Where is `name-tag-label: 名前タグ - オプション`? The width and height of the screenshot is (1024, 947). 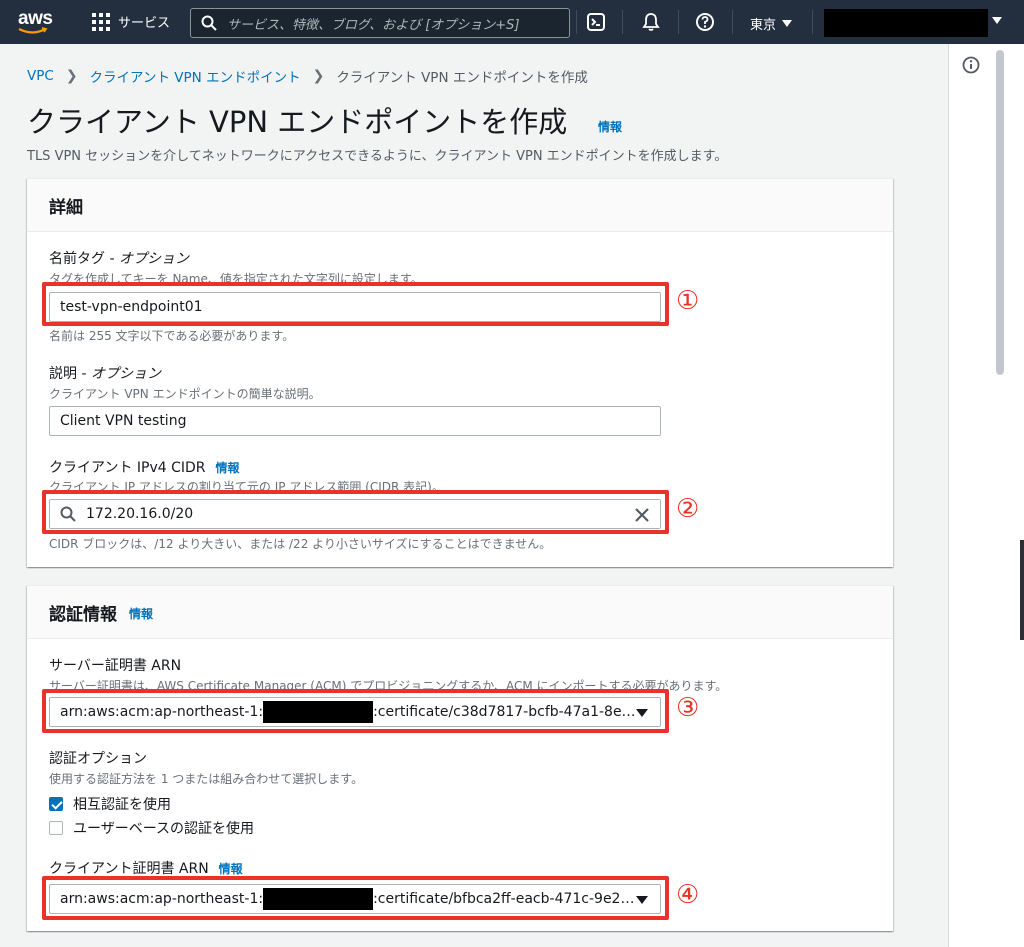
name-tag-label: 名前タグ - オプション is located at coordinates (119, 259).